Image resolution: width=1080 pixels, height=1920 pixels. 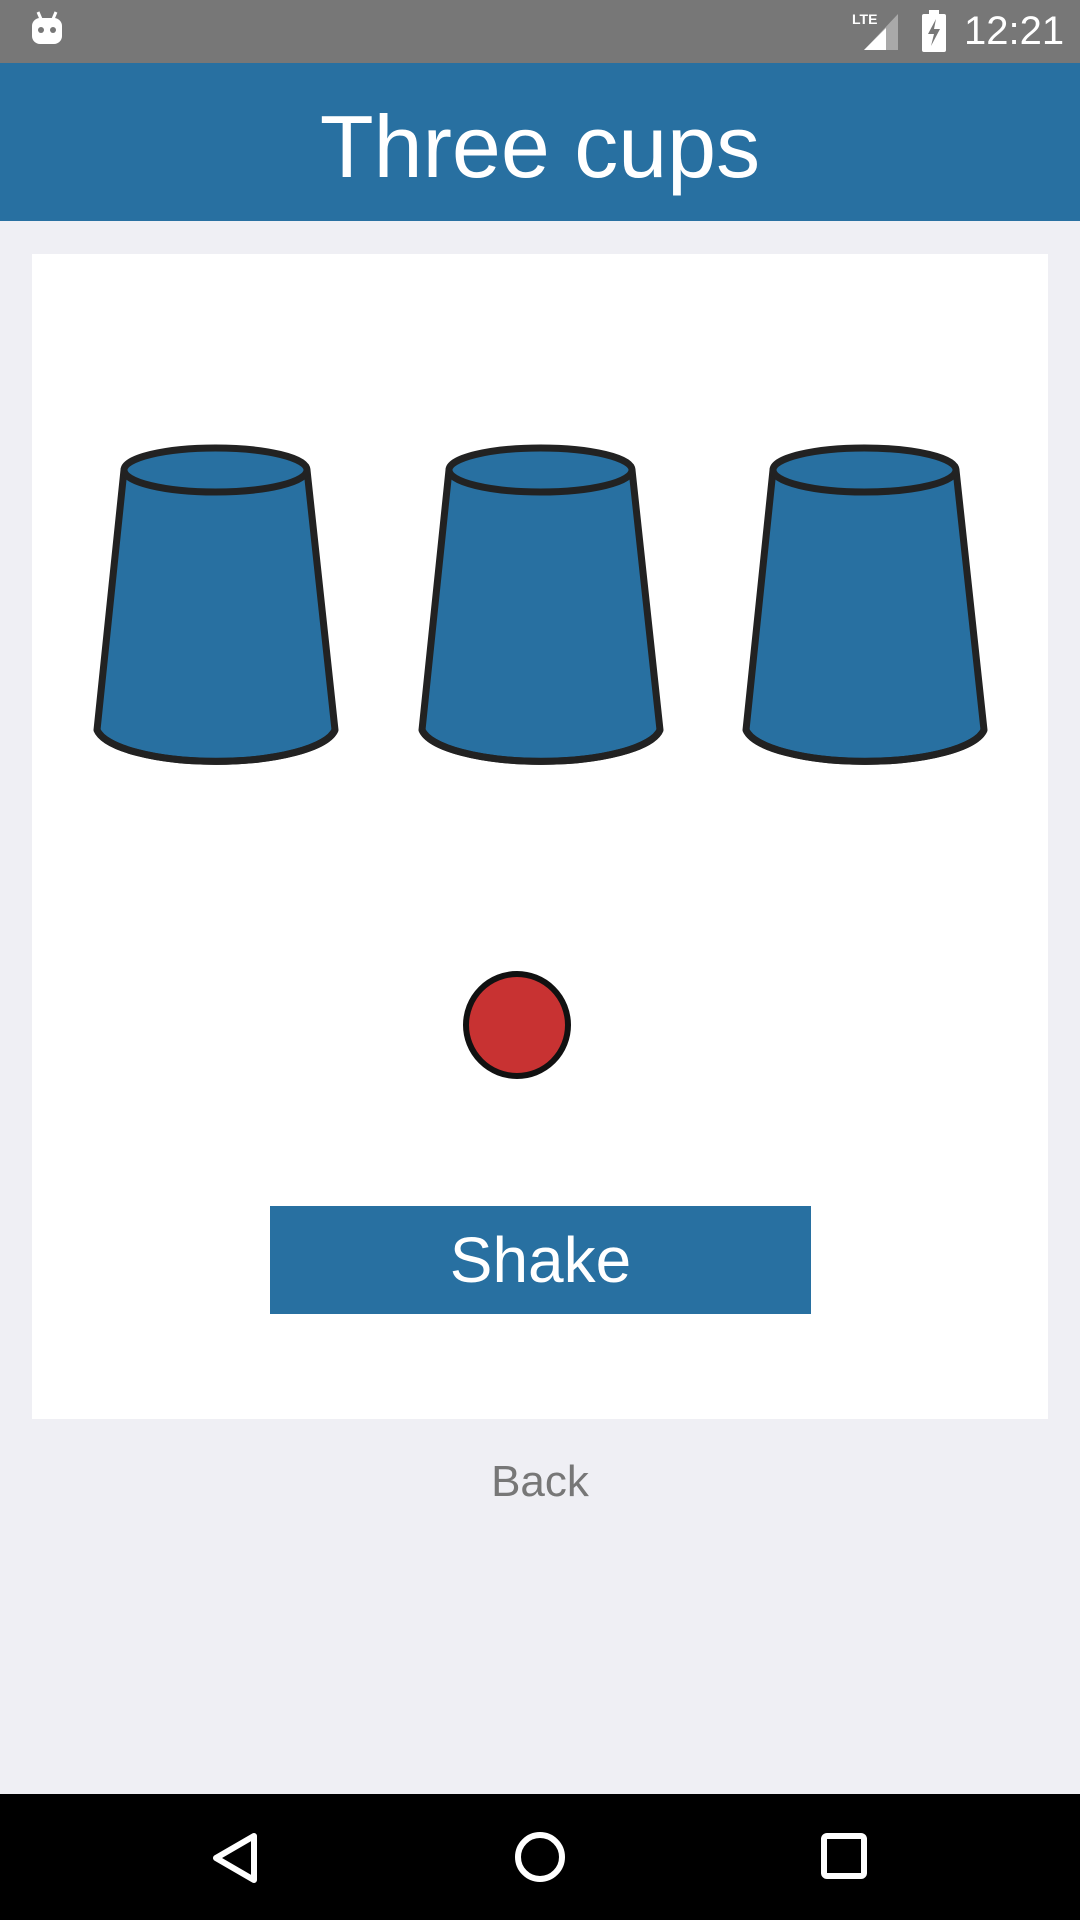 What do you see at coordinates (540, 1482) in the screenshot?
I see `back-button: Back` at bounding box center [540, 1482].